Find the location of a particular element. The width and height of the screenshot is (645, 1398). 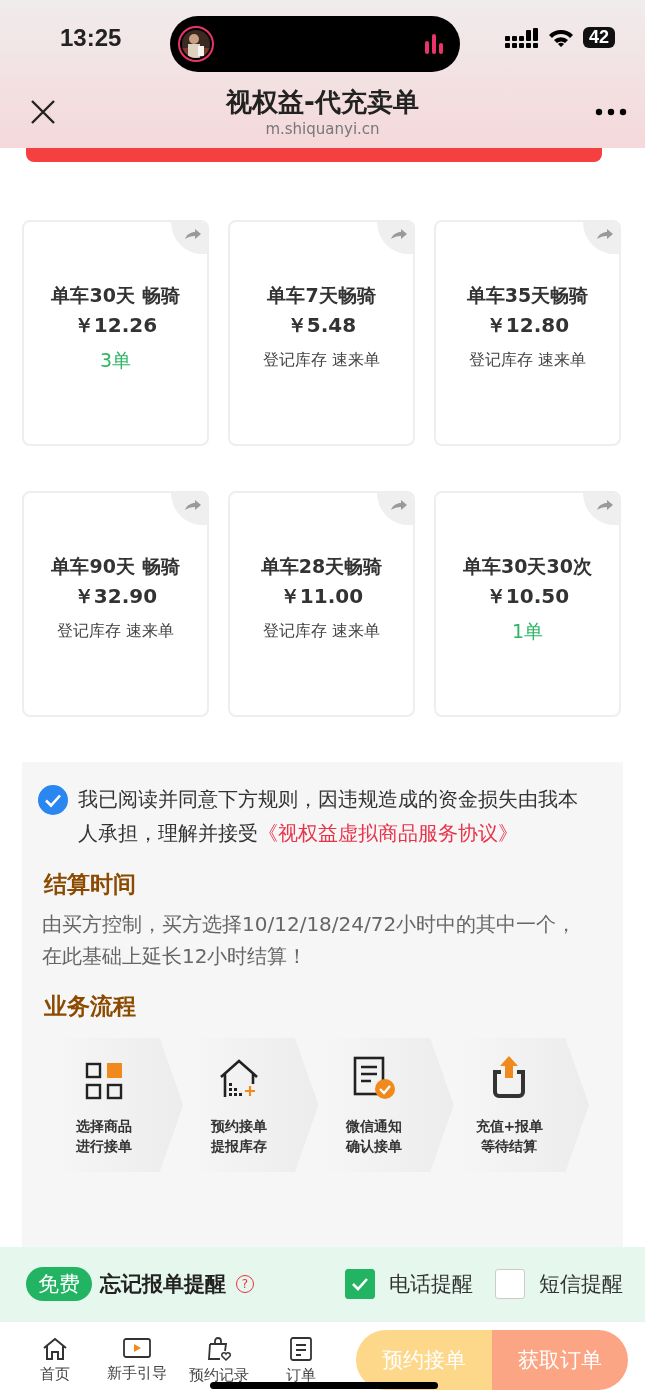

product-title: 单车30天30次 is located at coordinates (527, 566).